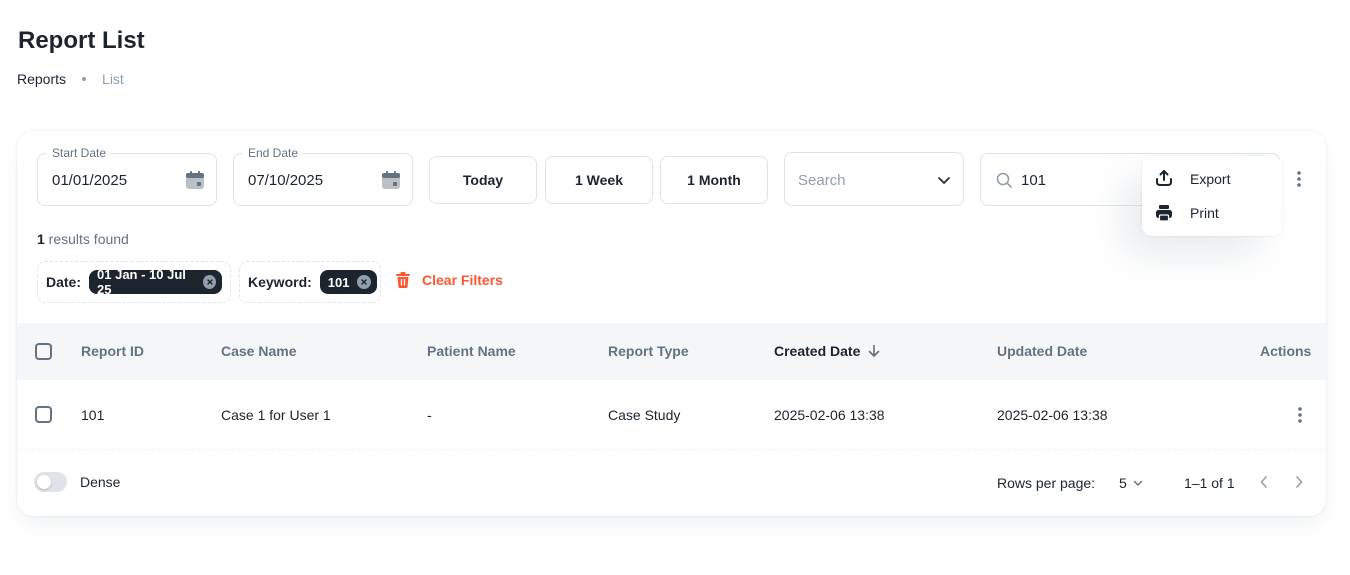 The image size is (1350, 575). Describe the element at coordinates (280, 282) in the screenshot. I see `filter-keyword-label: Keyword:` at that location.